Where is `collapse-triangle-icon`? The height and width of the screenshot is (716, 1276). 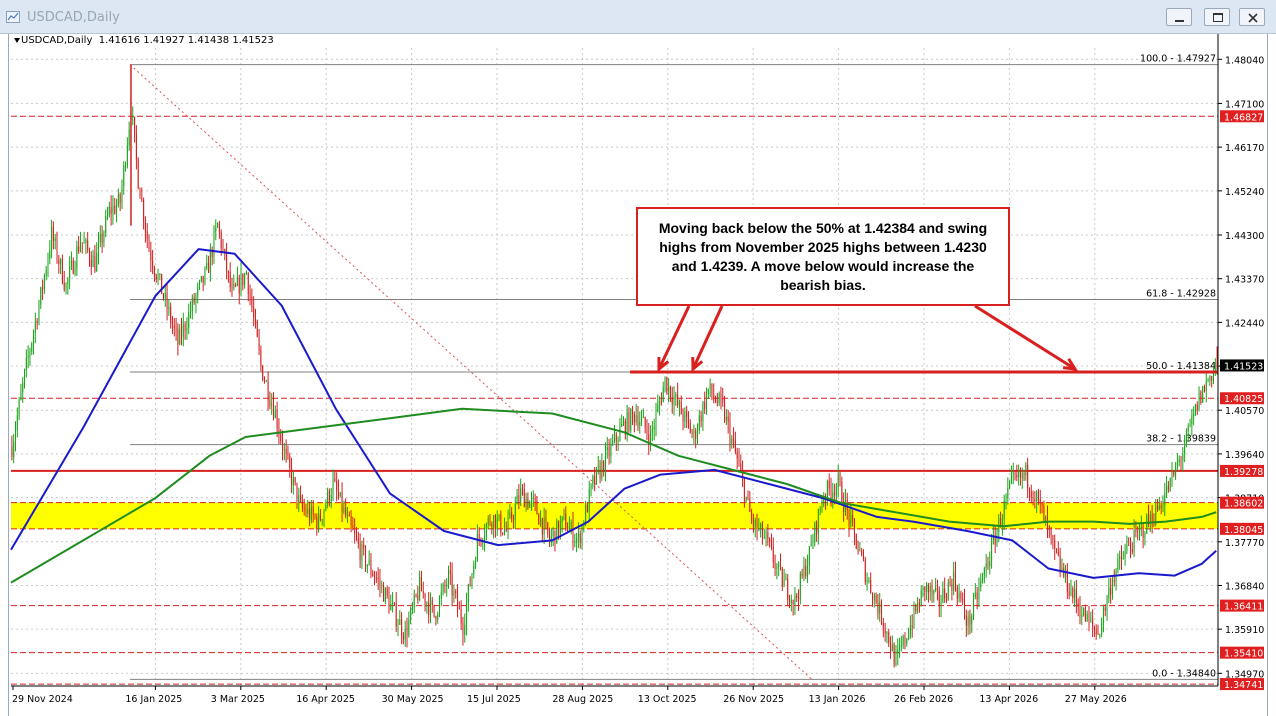
collapse-triangle-icon is located at coordinates (17, 40).